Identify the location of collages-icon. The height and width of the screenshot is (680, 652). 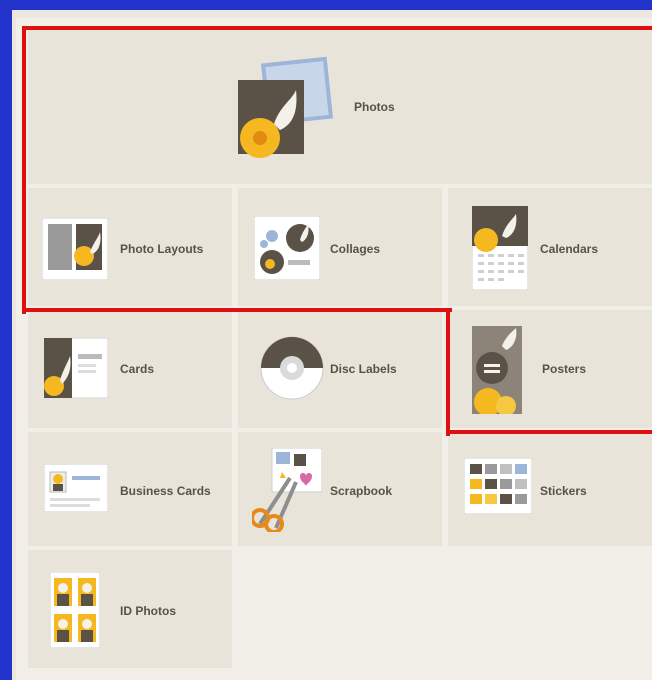
(287, 248).